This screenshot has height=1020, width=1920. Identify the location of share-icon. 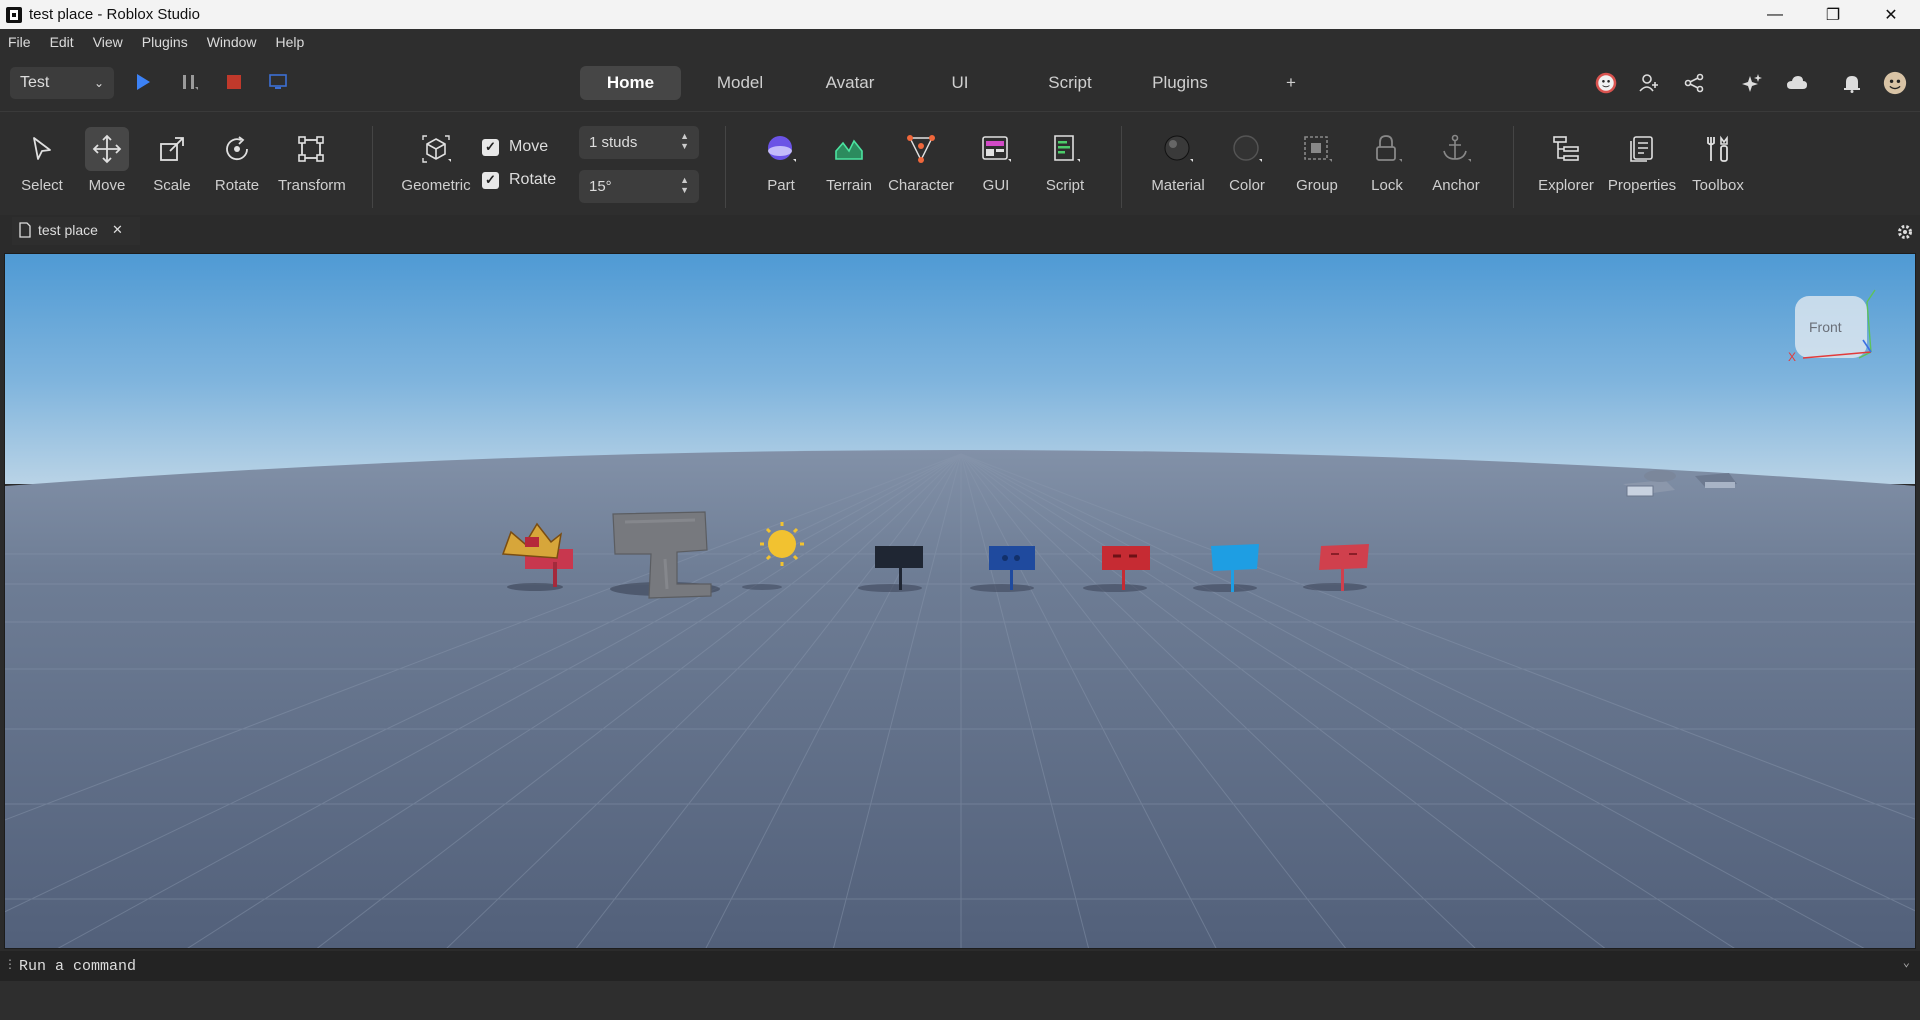
(1694, 83).